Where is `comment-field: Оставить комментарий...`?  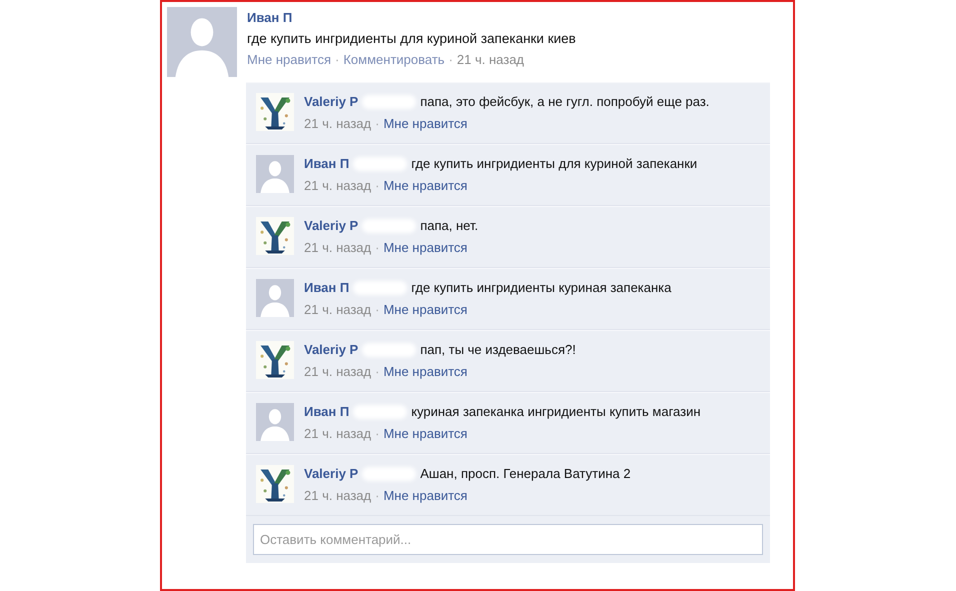 comment-field: Оставить комментарий... is located at coordinates (508, 539).